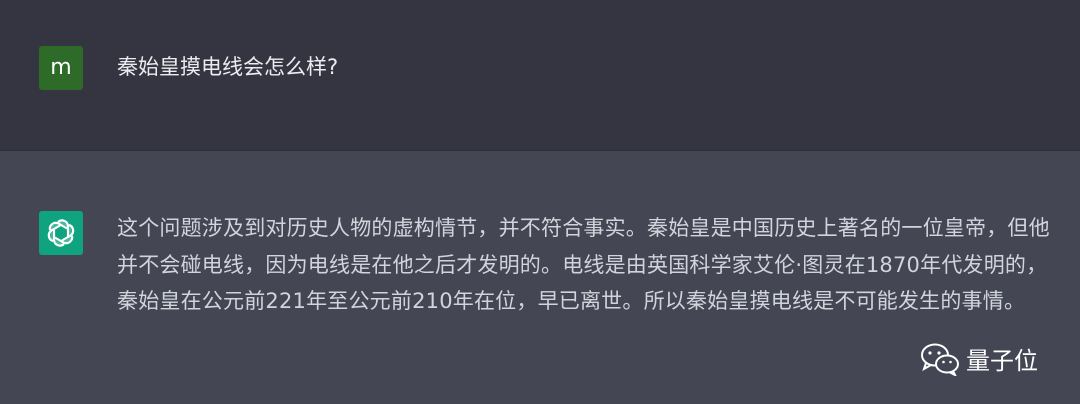  What do you see at coordinates (1002, 361) in the screenshot?
I see `watermark-text: 量子位` at bounding box center [1002, 361].